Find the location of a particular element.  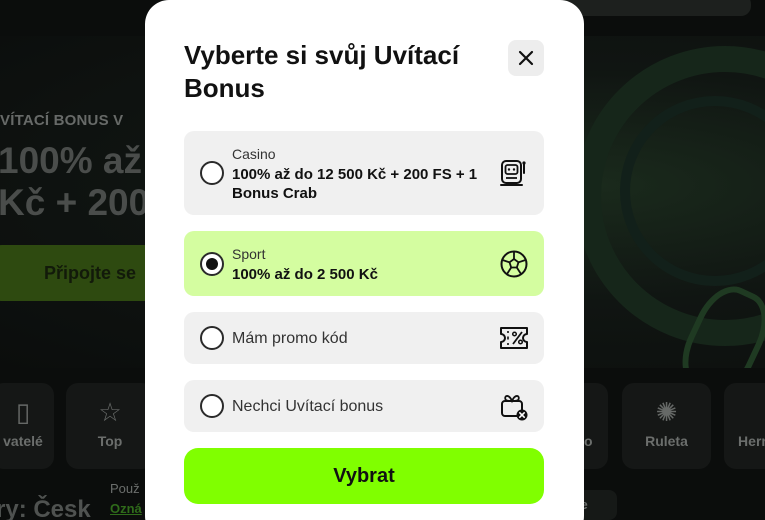

close-button is located at coordinates (526, 58).